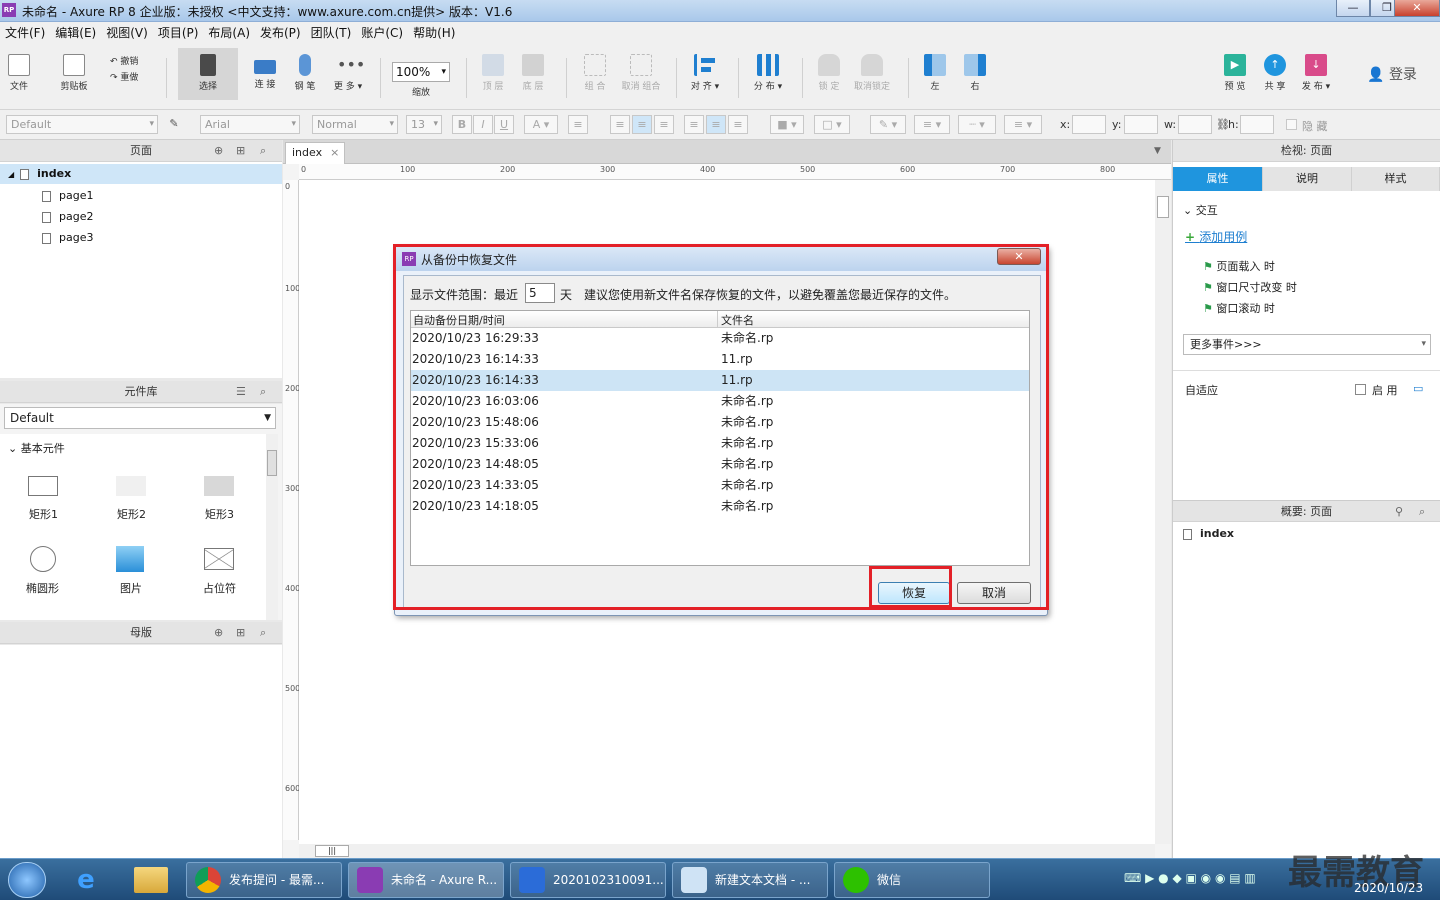 Image resolution: width=1440 pixels, height=900 pixels. What do you see at coordinates (1216, 236) in the screenshot?
I see `add-case-link: + 添加用例` at bounding box center [1216, 236].